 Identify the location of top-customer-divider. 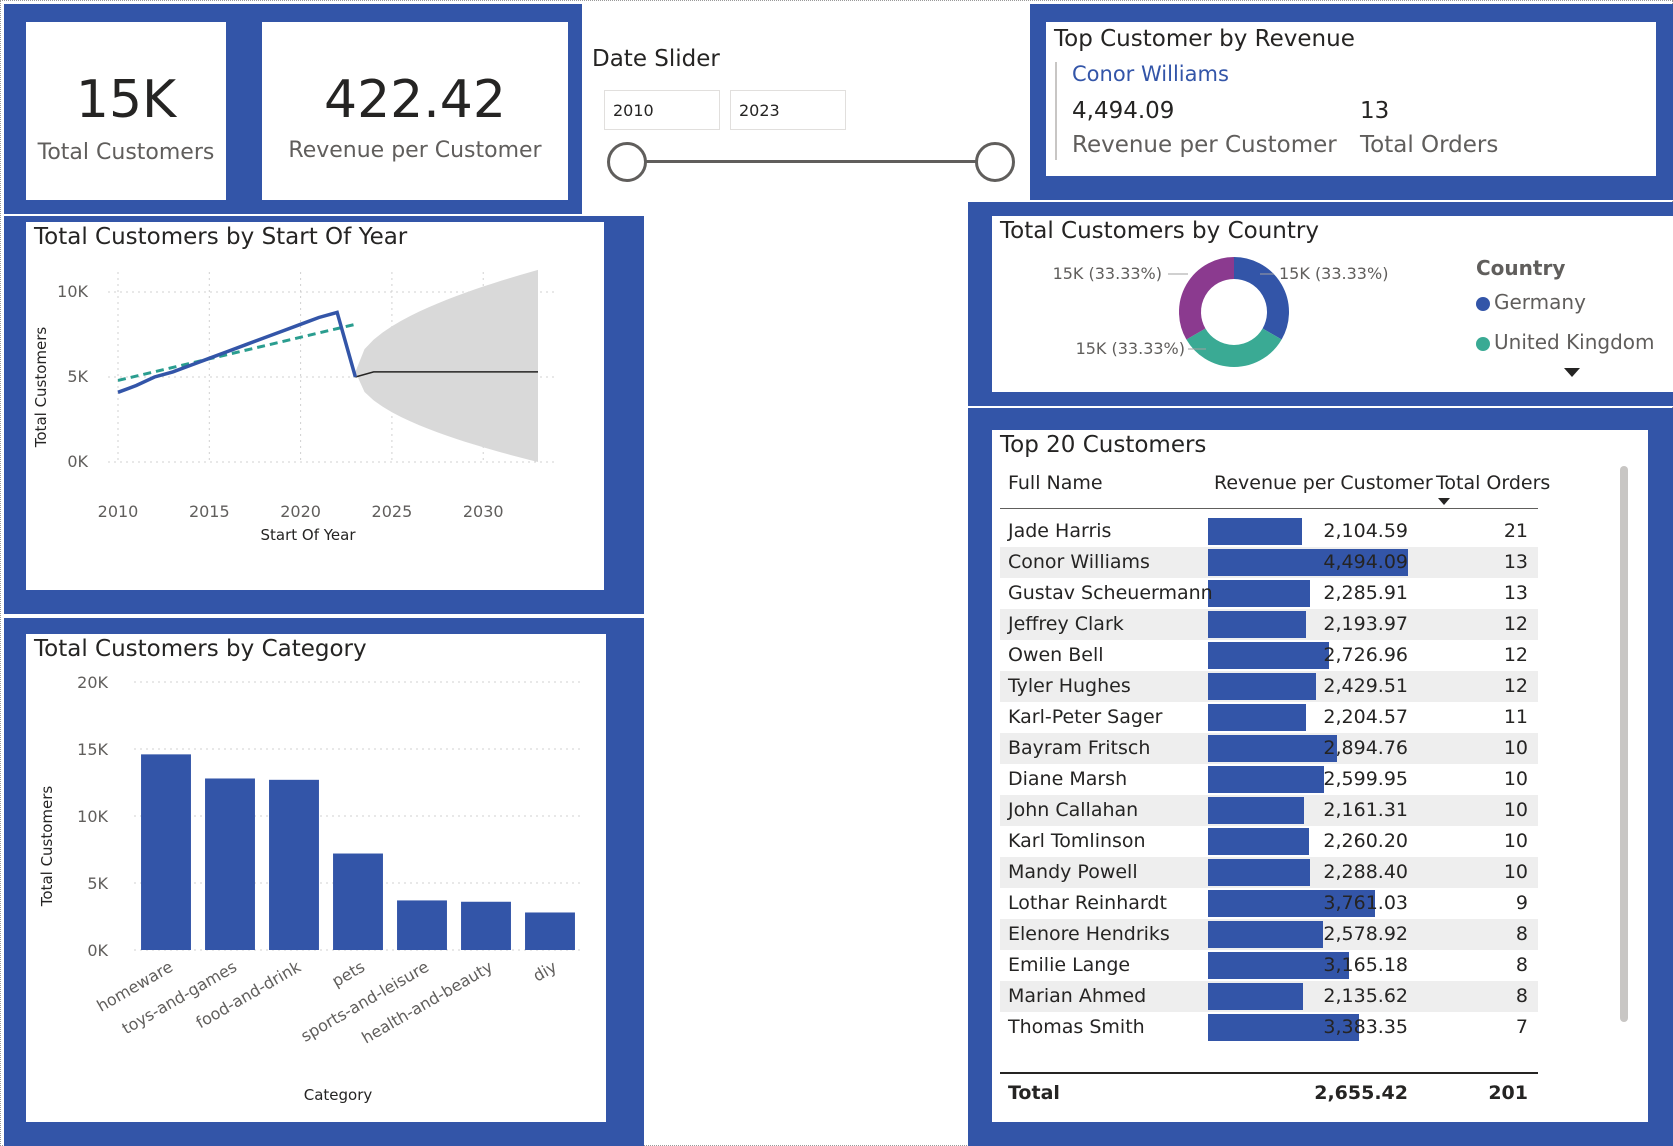
(1056, 111).